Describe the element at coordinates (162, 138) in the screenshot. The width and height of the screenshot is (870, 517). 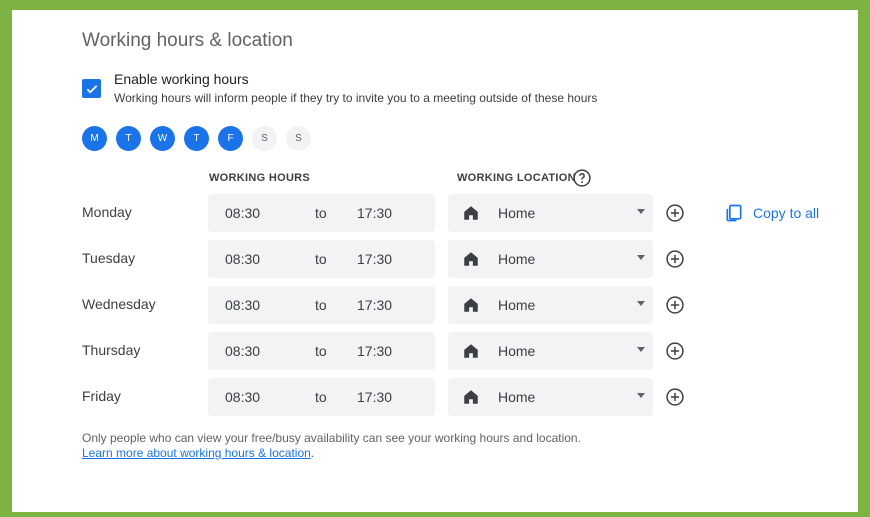
I see `day-toggle-wednesday: W` at that location.